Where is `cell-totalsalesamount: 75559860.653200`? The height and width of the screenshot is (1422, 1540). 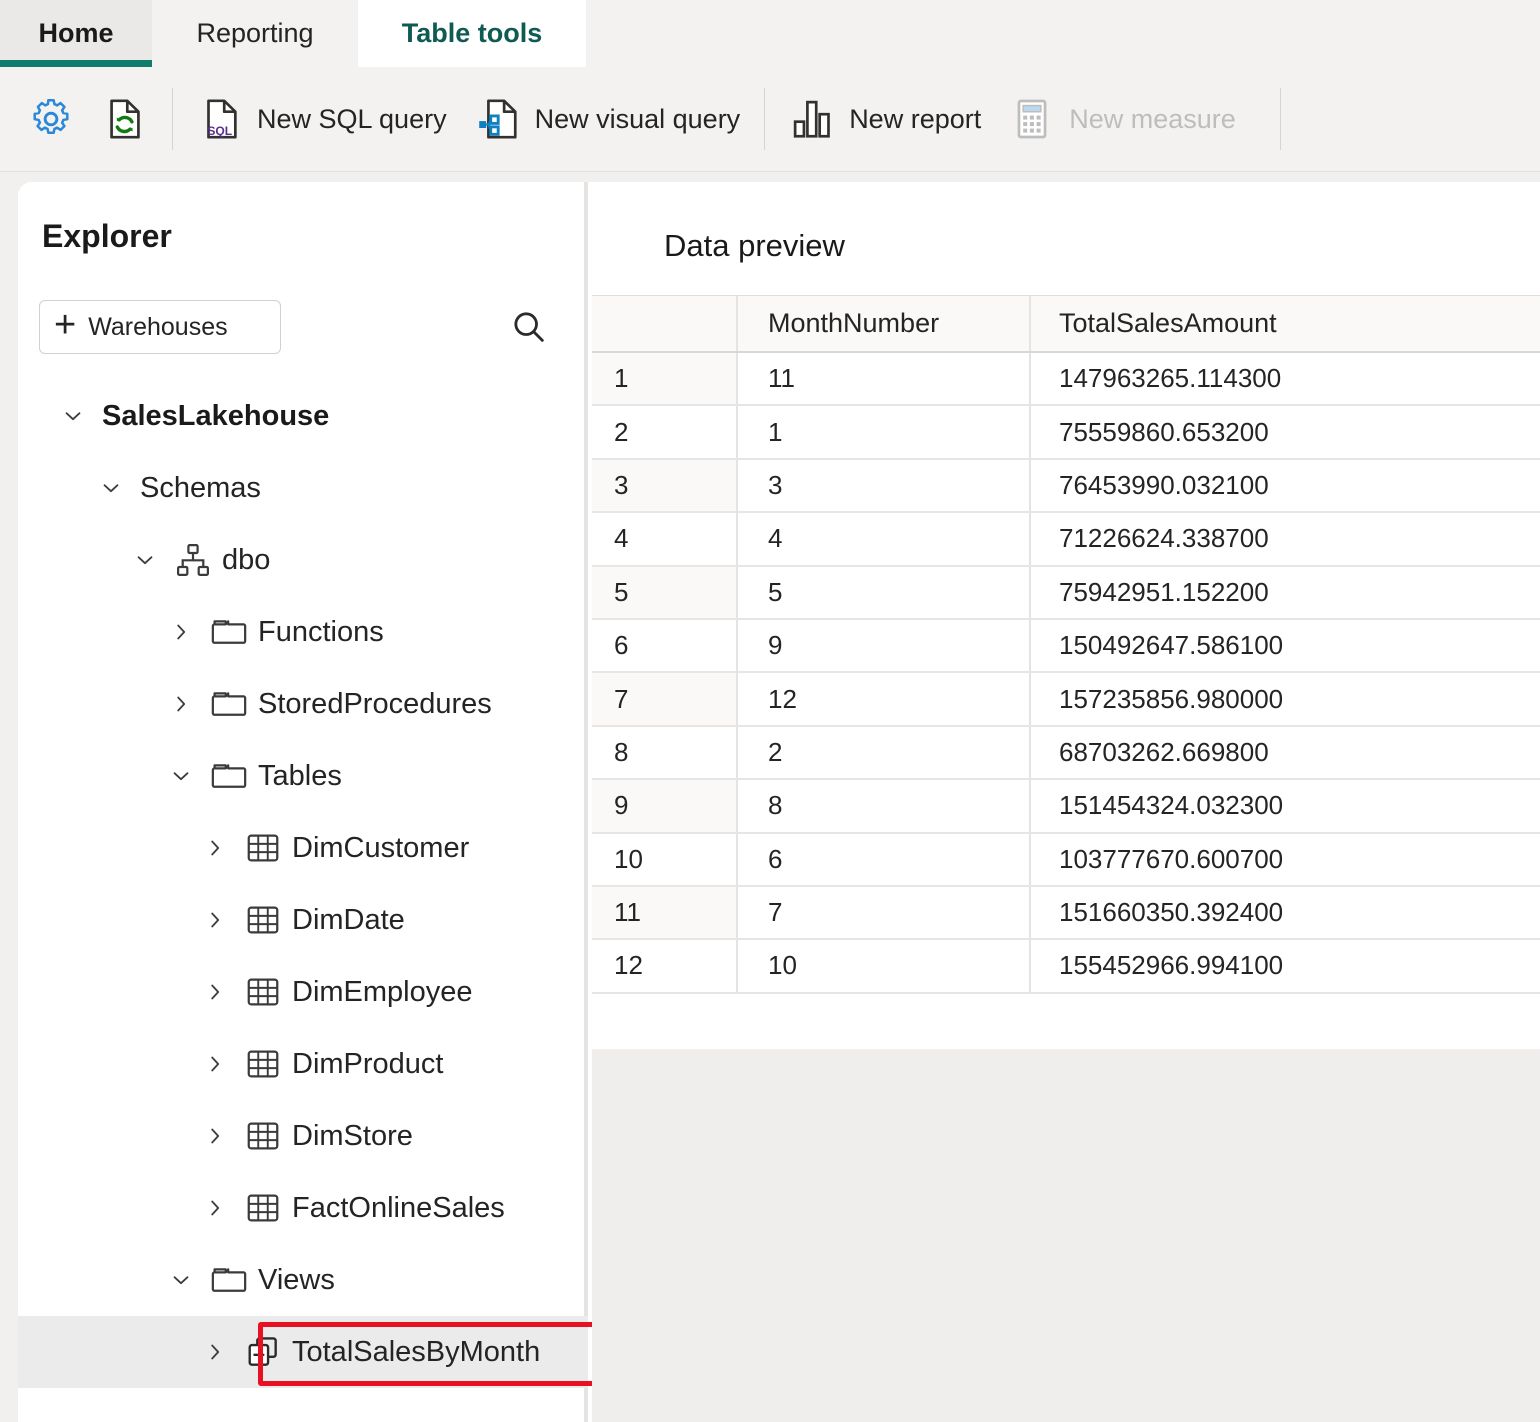
cell-totalsalesamount: 75559860.653200 is located at coordinates (1164, 431).